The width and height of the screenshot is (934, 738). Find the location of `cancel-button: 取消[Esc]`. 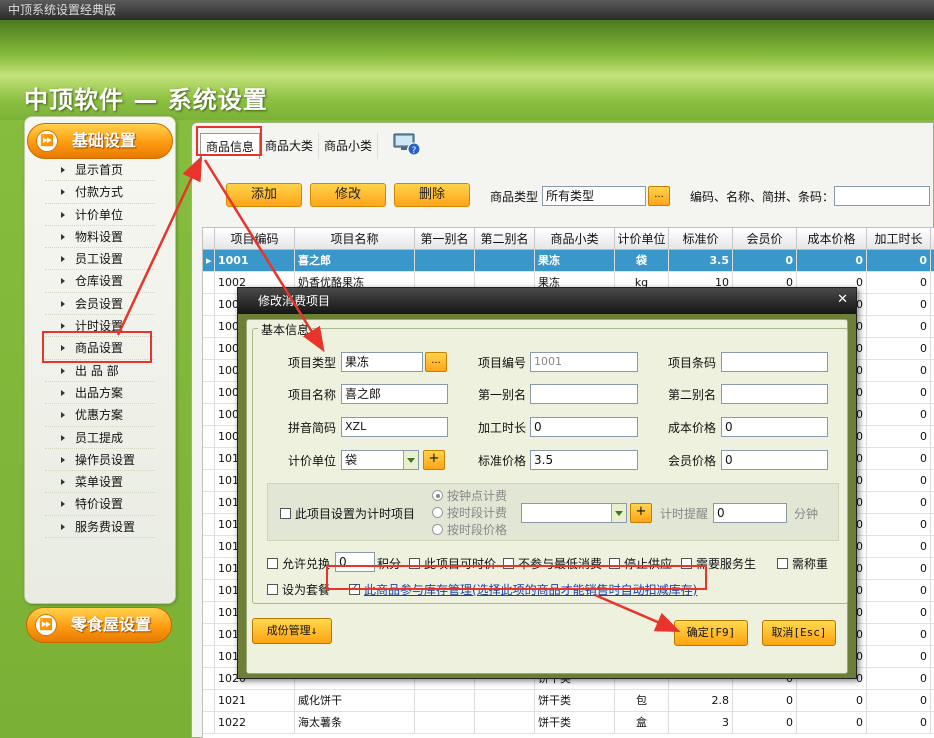

cancel-button: 取消[Esc] is located at coordinates (799, 633).